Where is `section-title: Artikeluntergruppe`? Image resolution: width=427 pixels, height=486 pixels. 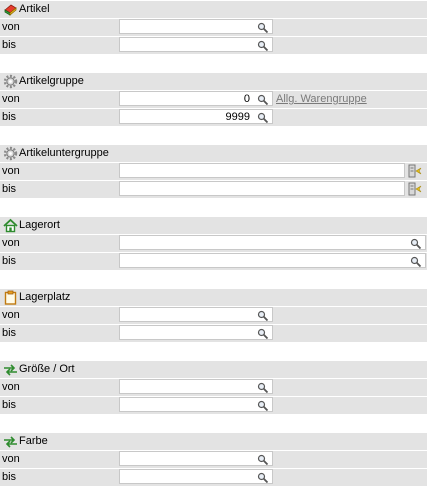 section-title: Artikeluntergruppe is located at coordinates (64, 153).